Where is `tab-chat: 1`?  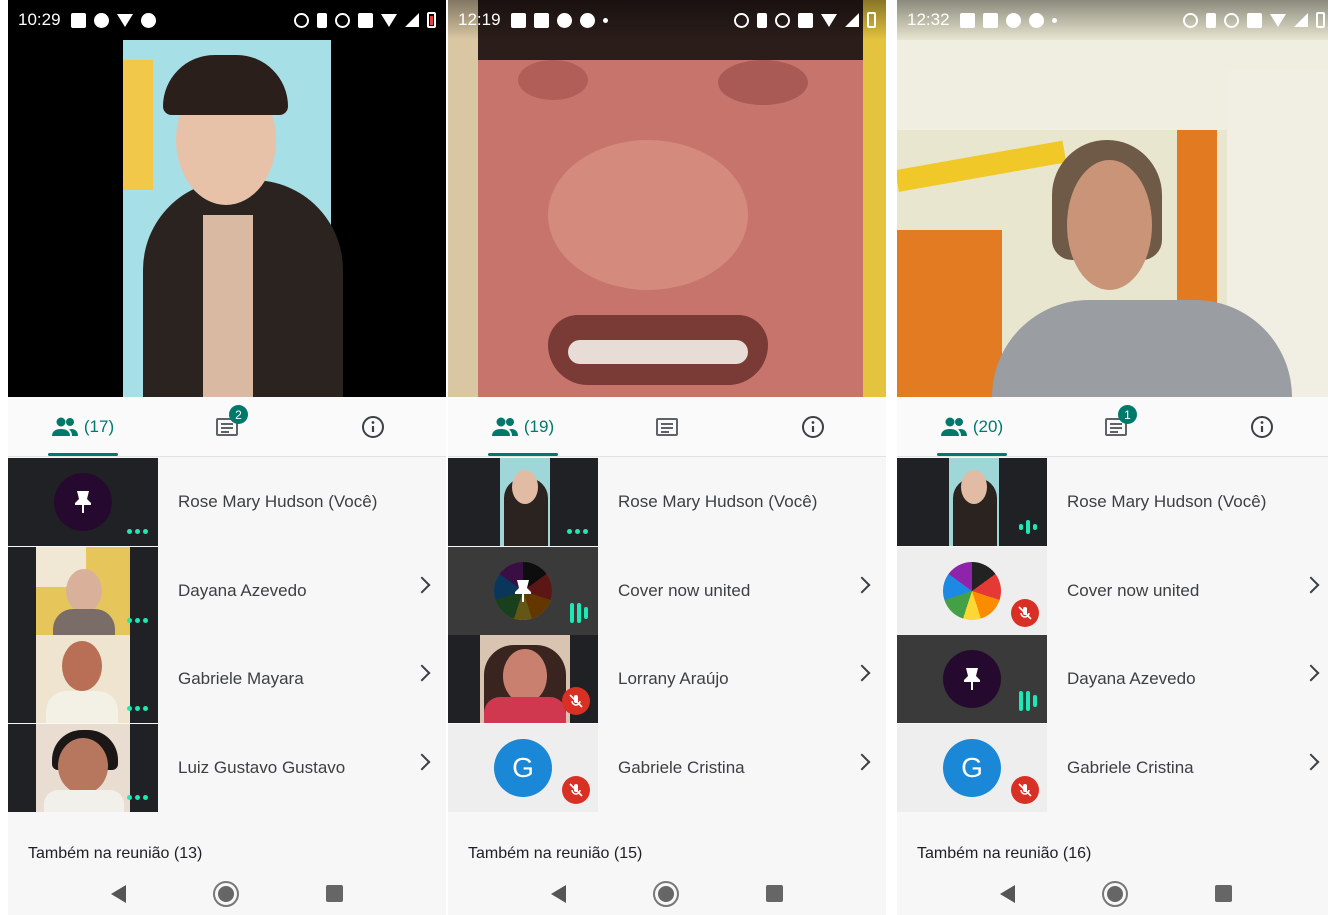
tab-chat: 1 is located at coordinates (1117, 427).